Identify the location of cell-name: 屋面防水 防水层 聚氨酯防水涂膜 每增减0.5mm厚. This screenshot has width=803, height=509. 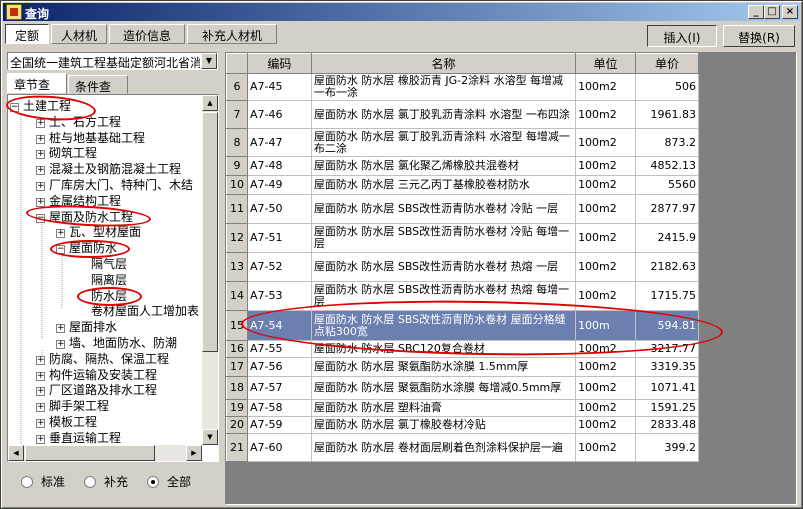
(444, 388).